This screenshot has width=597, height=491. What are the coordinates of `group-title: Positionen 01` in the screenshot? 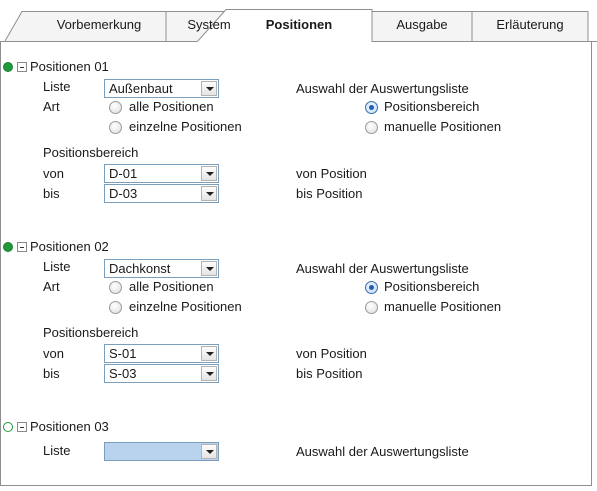 It's located at (69, 66).